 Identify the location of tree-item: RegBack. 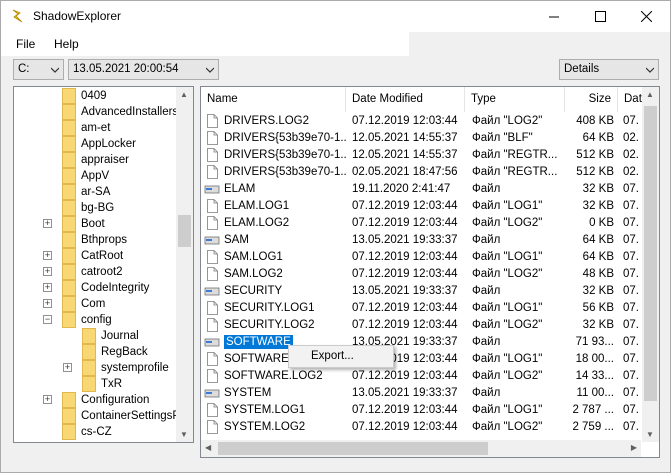
(115, 352).